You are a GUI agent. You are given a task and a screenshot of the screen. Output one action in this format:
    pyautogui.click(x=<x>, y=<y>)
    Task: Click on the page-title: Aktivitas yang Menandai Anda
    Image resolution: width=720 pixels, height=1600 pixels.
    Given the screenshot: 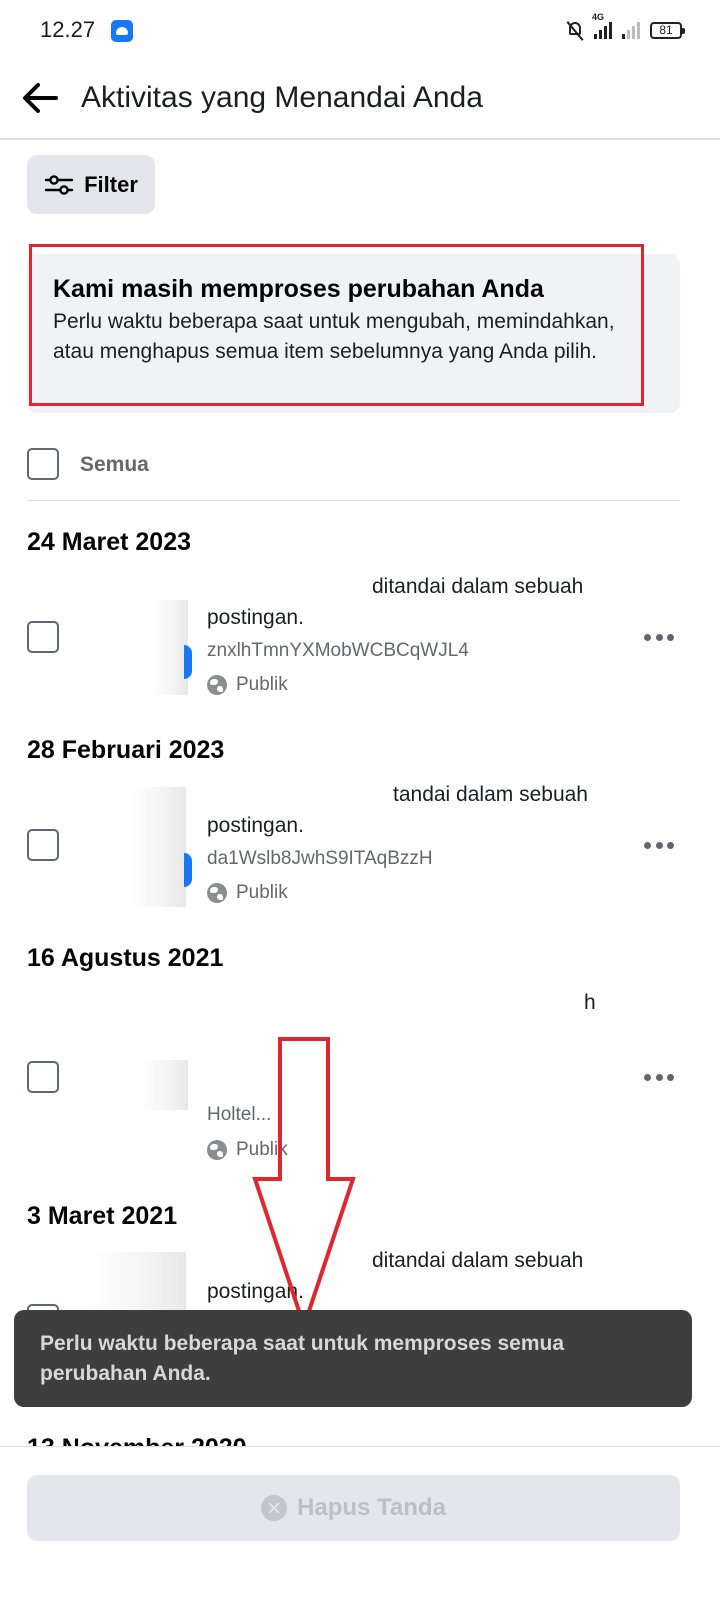 What is the action you would take?
    pyautogui.click(x=282, y=97)
    